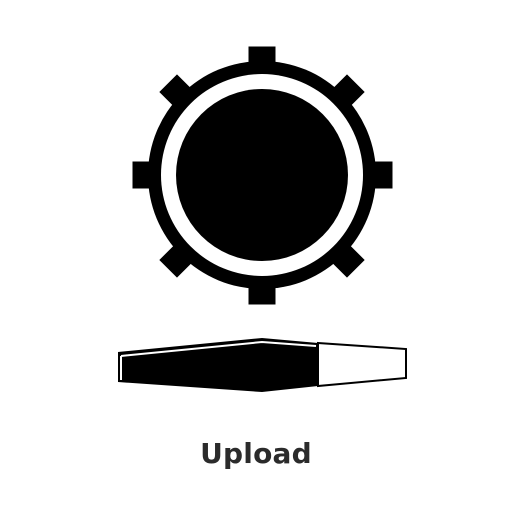 Image resolution: width=512 pixels, height=512 pixels. Describe the element at coordinates (256, 453) in the screenshot. I see `upload-label: Upload` at that location.